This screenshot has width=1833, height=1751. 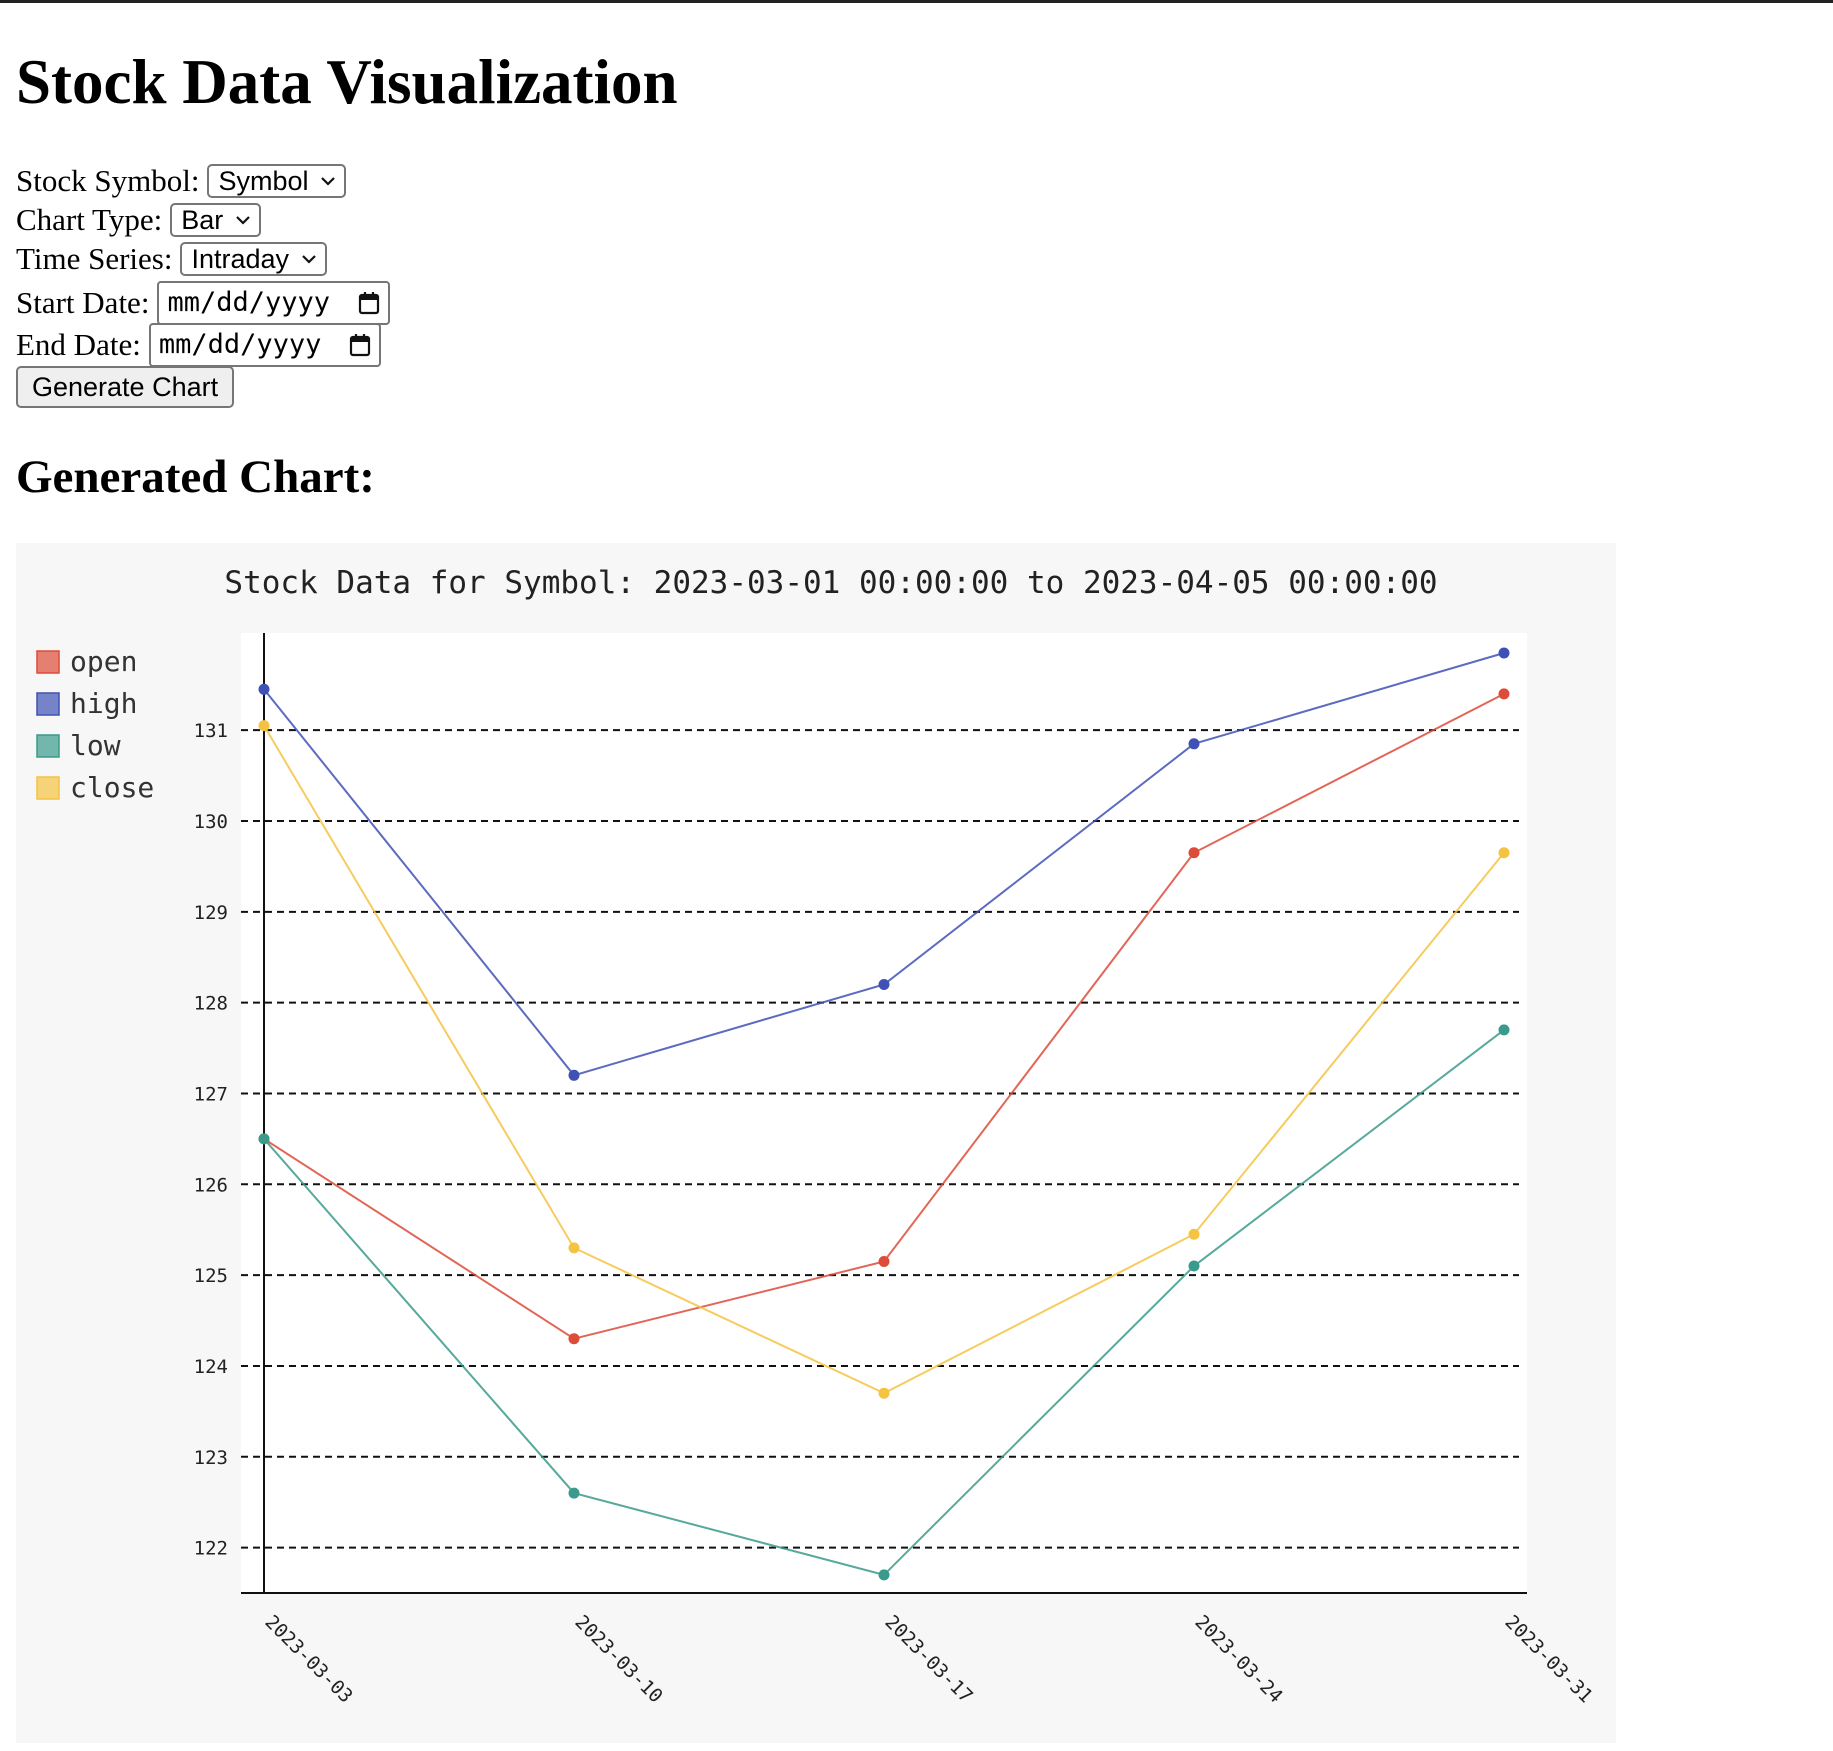 What do you see at coordinates (48, 746) in the screenshot?
I see `legend-swatch-low` at bounding box center [48, 746].